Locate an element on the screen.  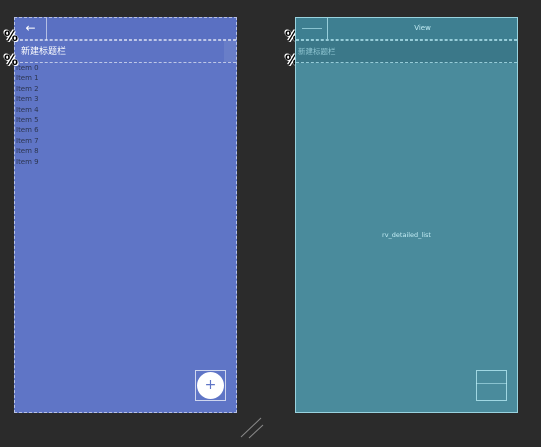
list-item: Item 5 is located at coordinates (116, 120).